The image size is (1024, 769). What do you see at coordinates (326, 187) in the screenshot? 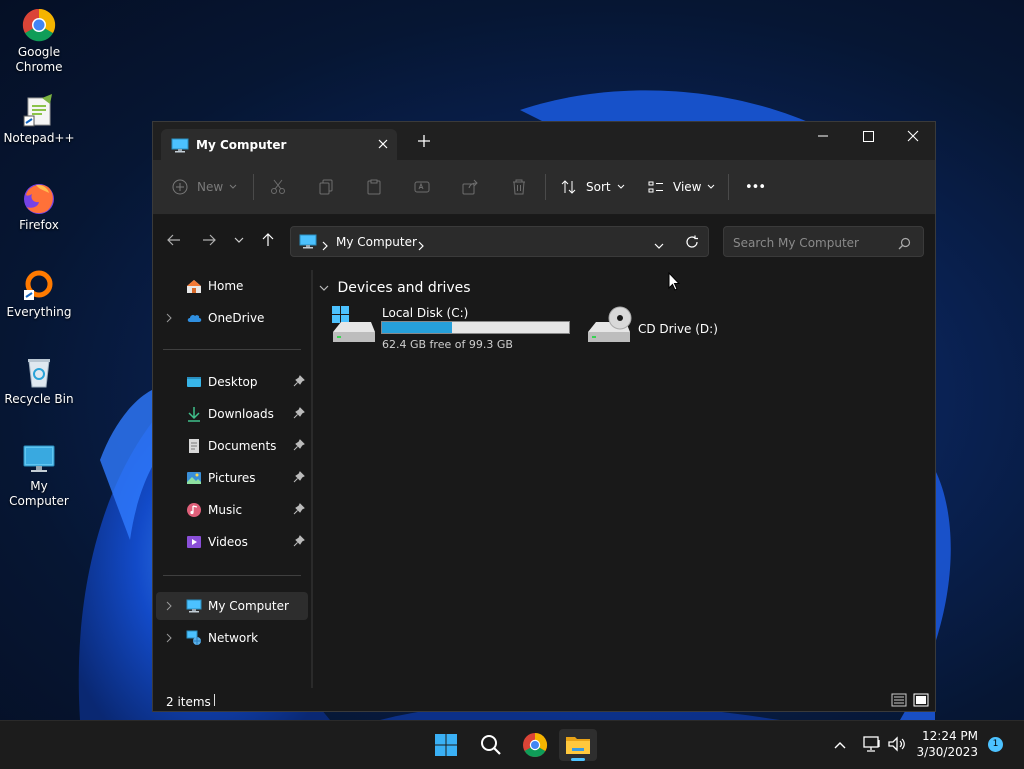
I see `copy-button` at bounding box center [326, 187].